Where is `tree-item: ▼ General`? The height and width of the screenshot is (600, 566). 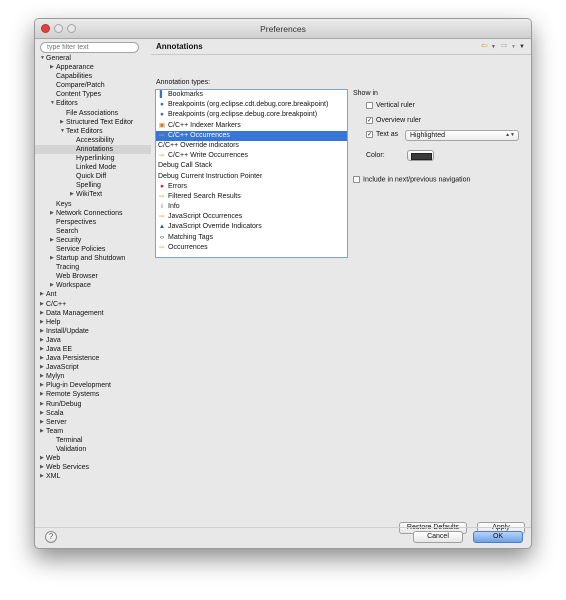 tree-item: ▼ General is located at coordinates (93, 58).